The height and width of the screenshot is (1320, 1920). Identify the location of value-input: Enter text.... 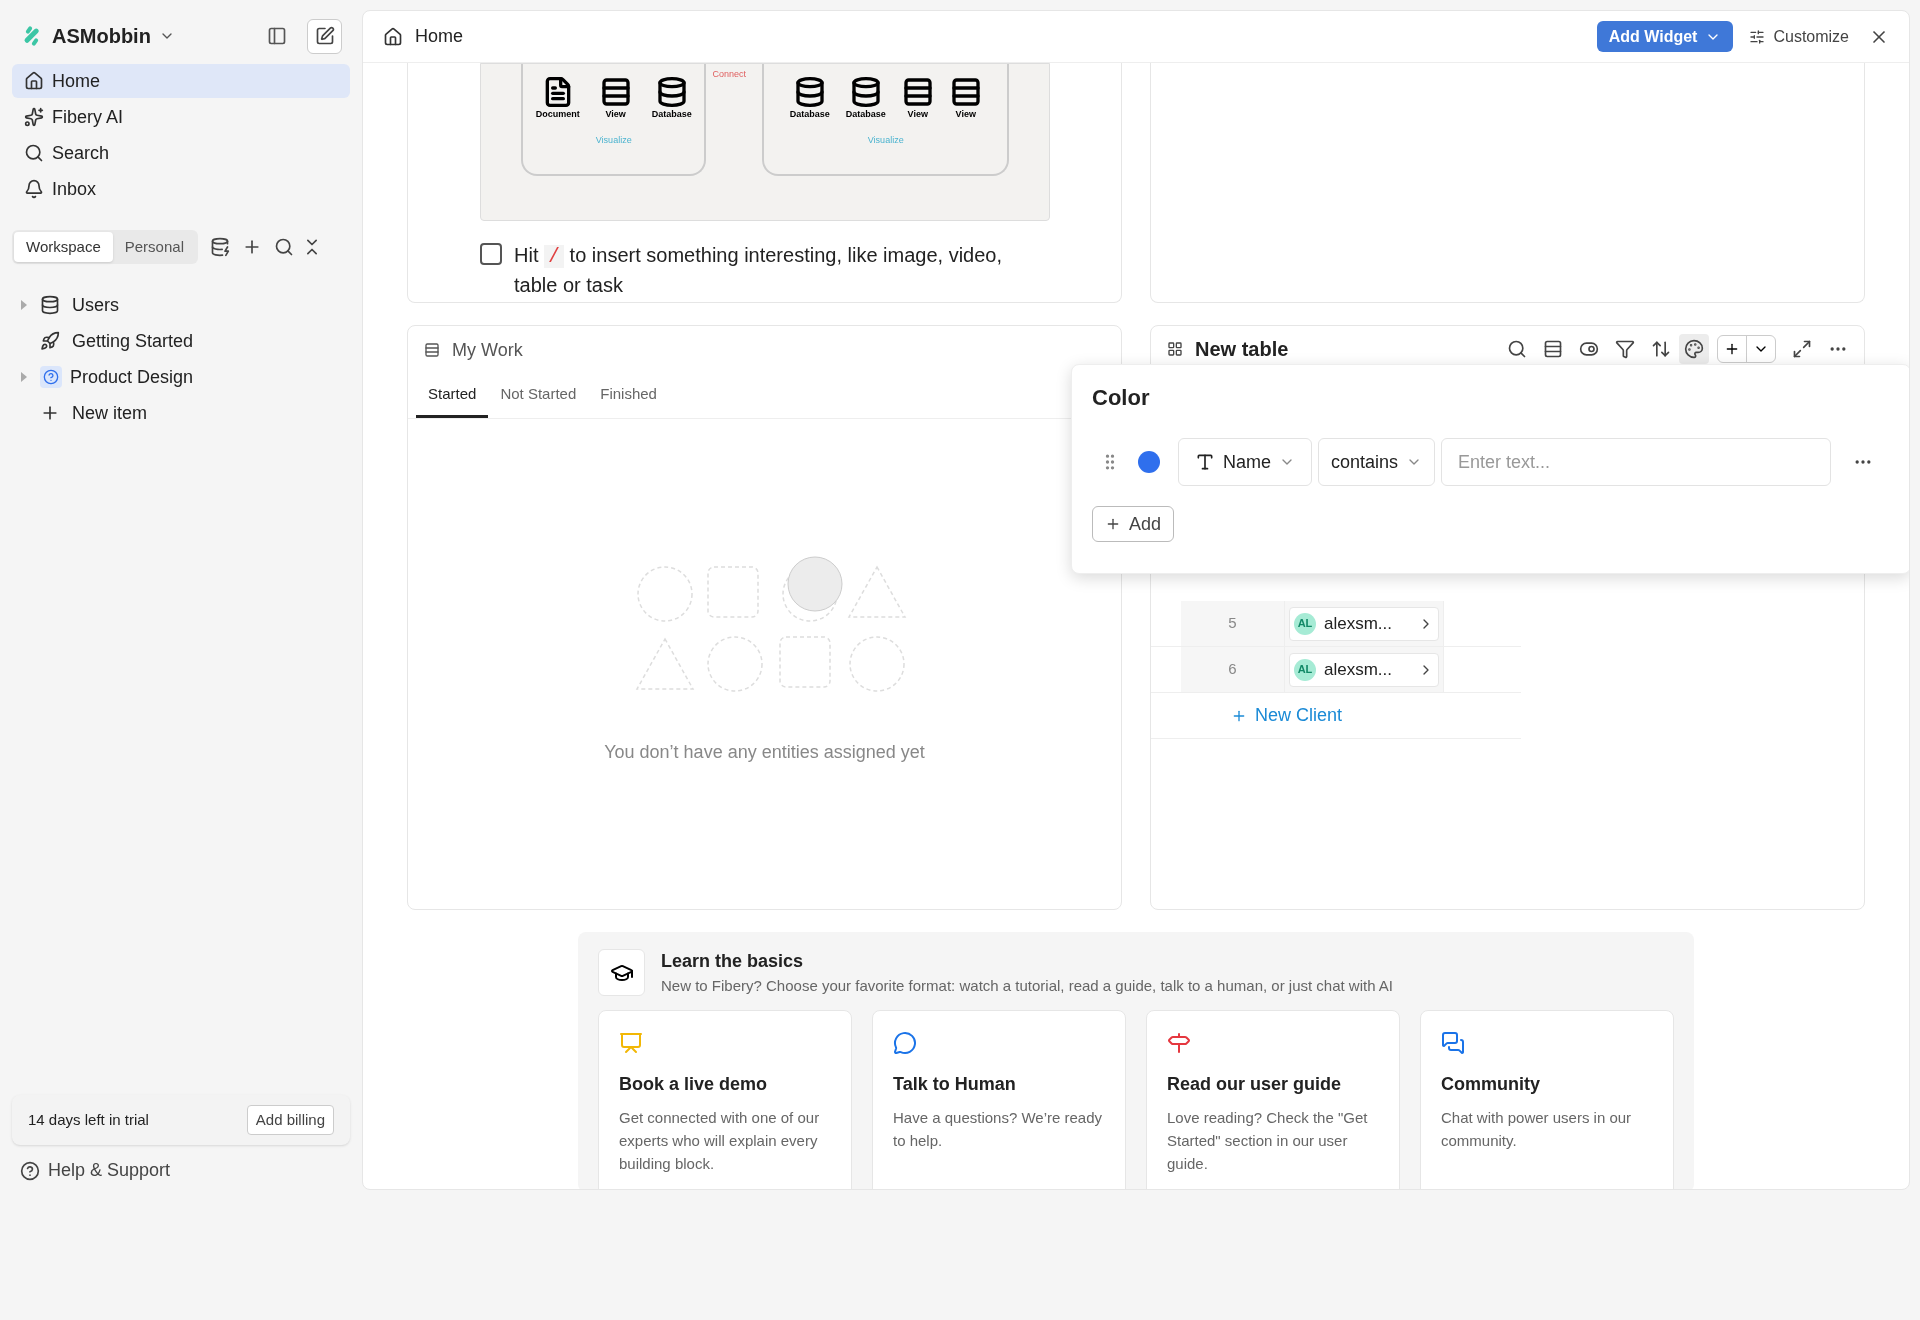
(1636, 462).